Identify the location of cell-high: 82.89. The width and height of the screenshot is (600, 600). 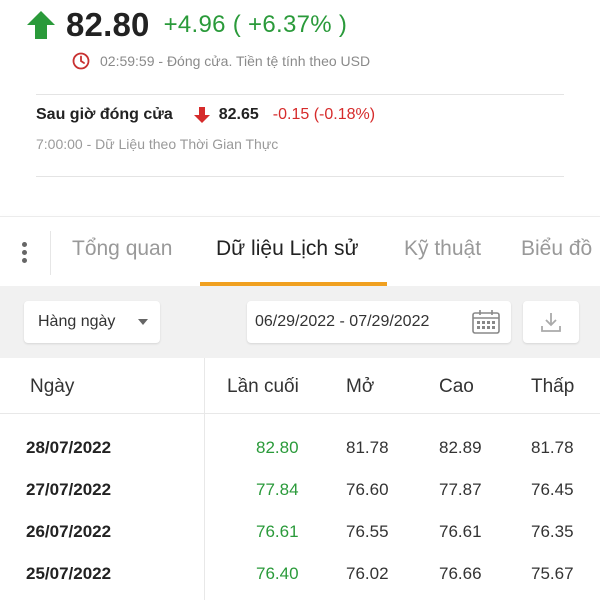
(460, 447).